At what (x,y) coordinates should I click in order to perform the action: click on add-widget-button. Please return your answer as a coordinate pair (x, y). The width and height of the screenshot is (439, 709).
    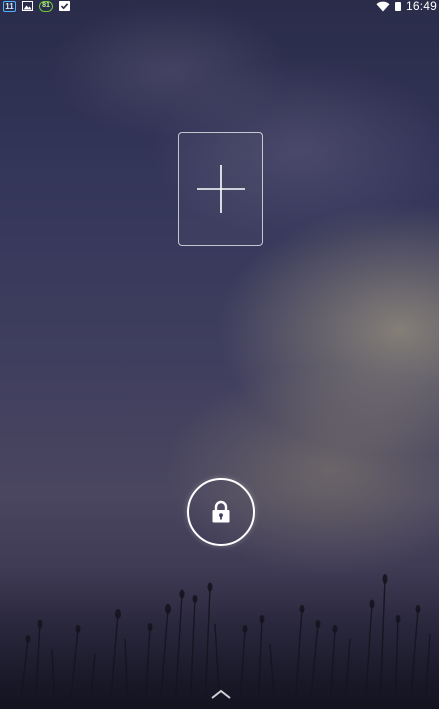
    Looking at the image, I should click on (220, 189).